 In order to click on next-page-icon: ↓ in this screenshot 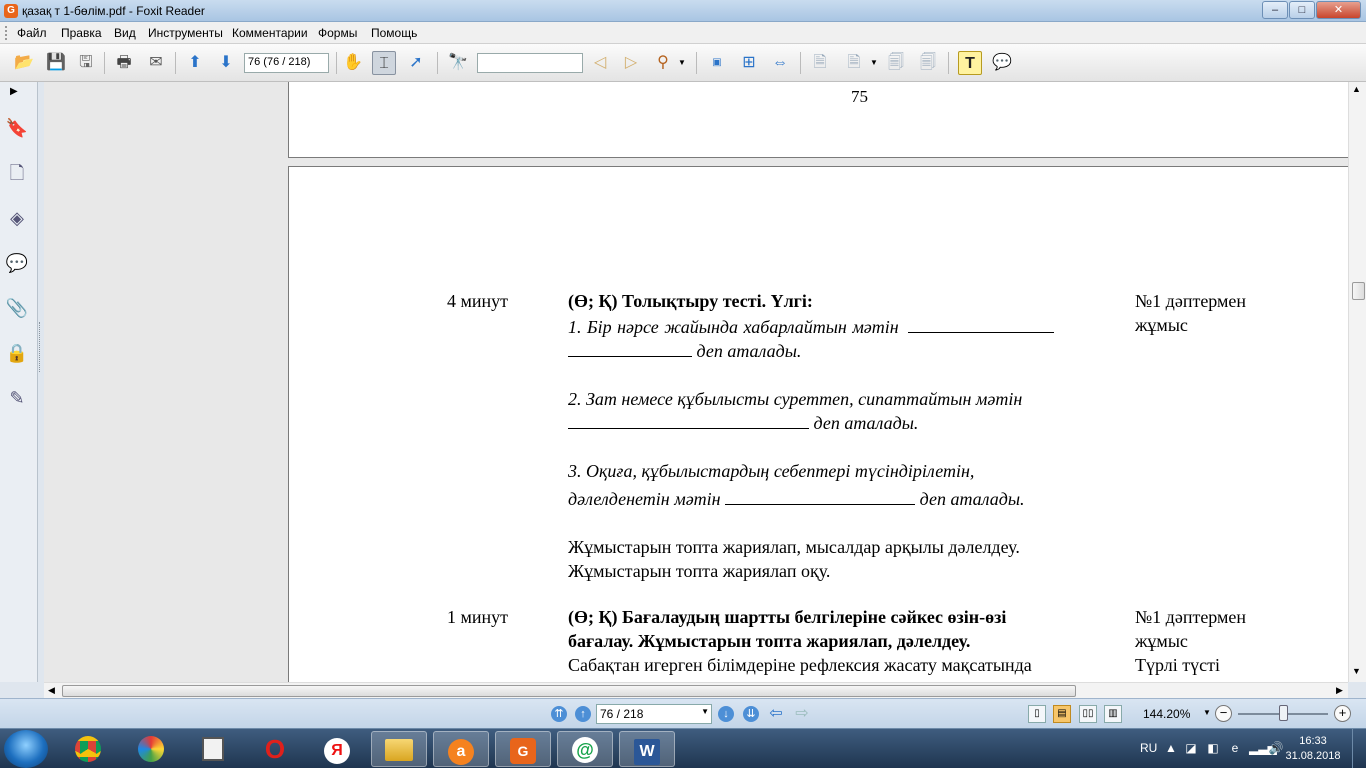, I will do `click(726, 714)`.